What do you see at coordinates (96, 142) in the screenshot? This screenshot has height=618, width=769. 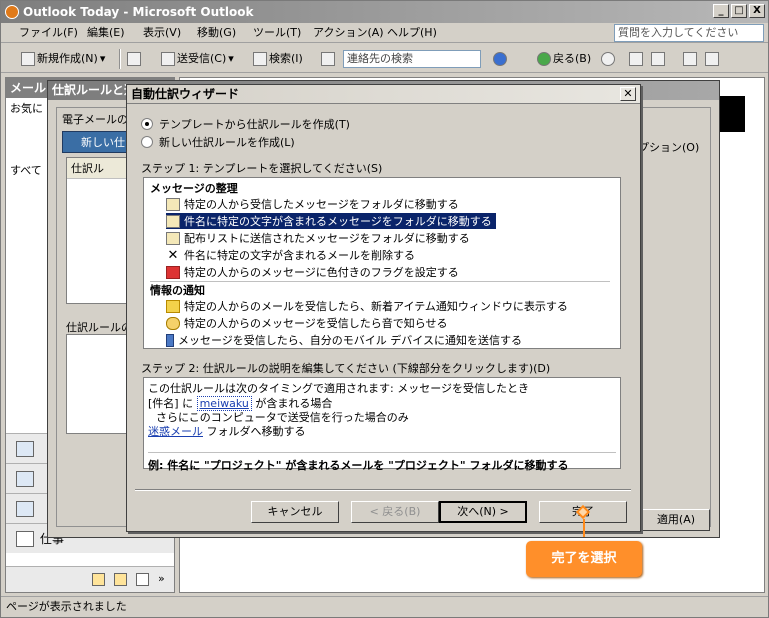 I see `new-rule-button: 新しい仕` at bounding box center [96, 142].